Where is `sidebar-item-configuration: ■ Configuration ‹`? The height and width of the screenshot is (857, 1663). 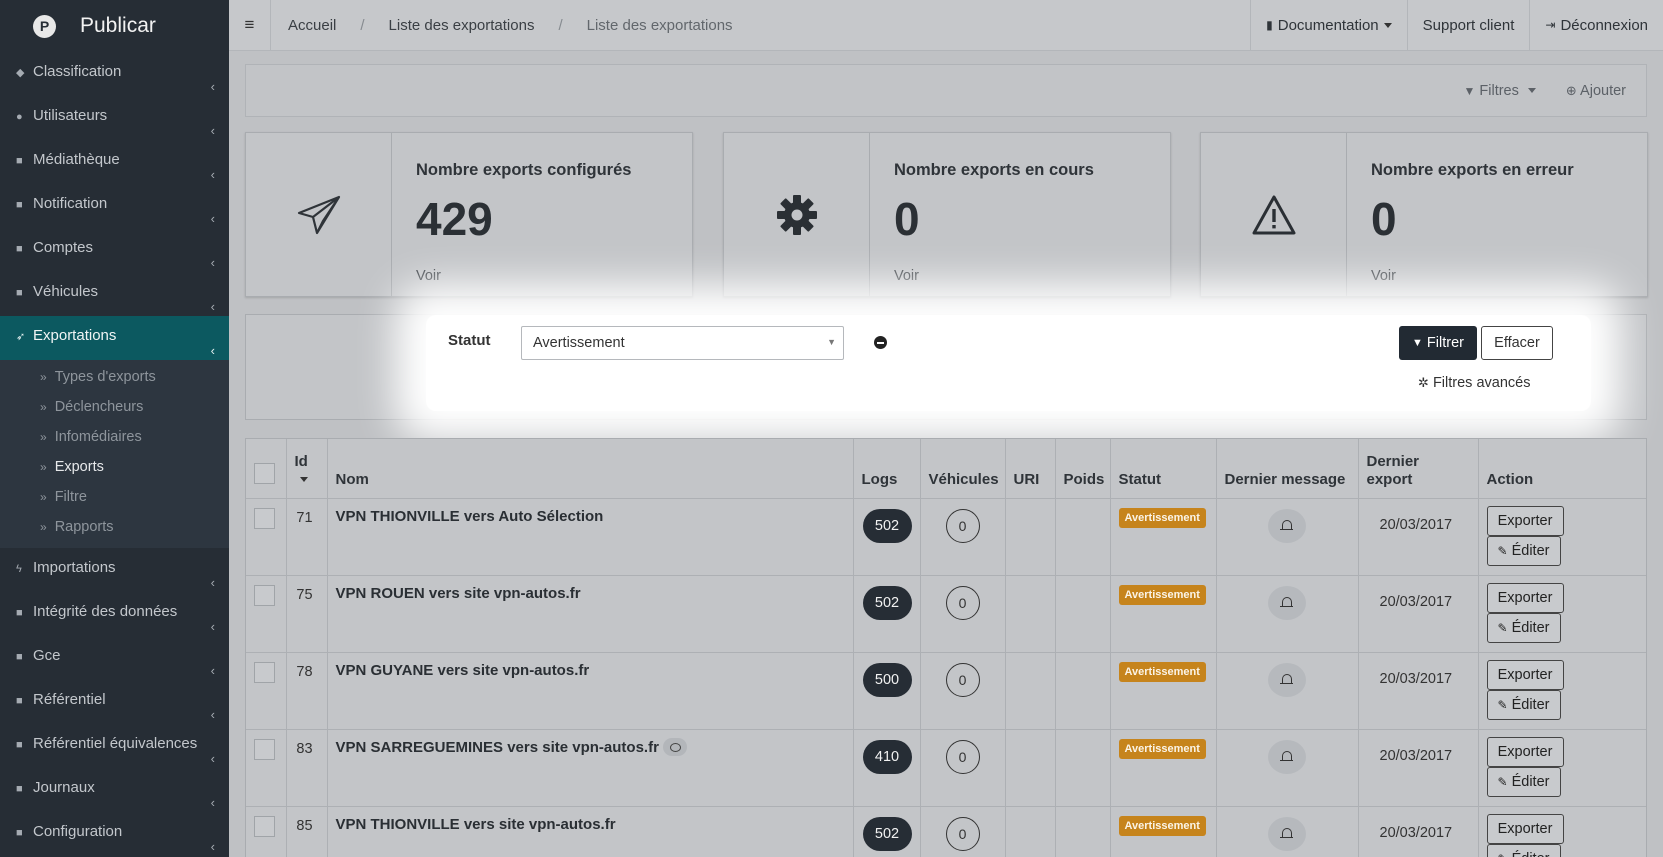
sidebar-item-configuration: ■ Configuration ‹ is located at coordinates (114, 834).